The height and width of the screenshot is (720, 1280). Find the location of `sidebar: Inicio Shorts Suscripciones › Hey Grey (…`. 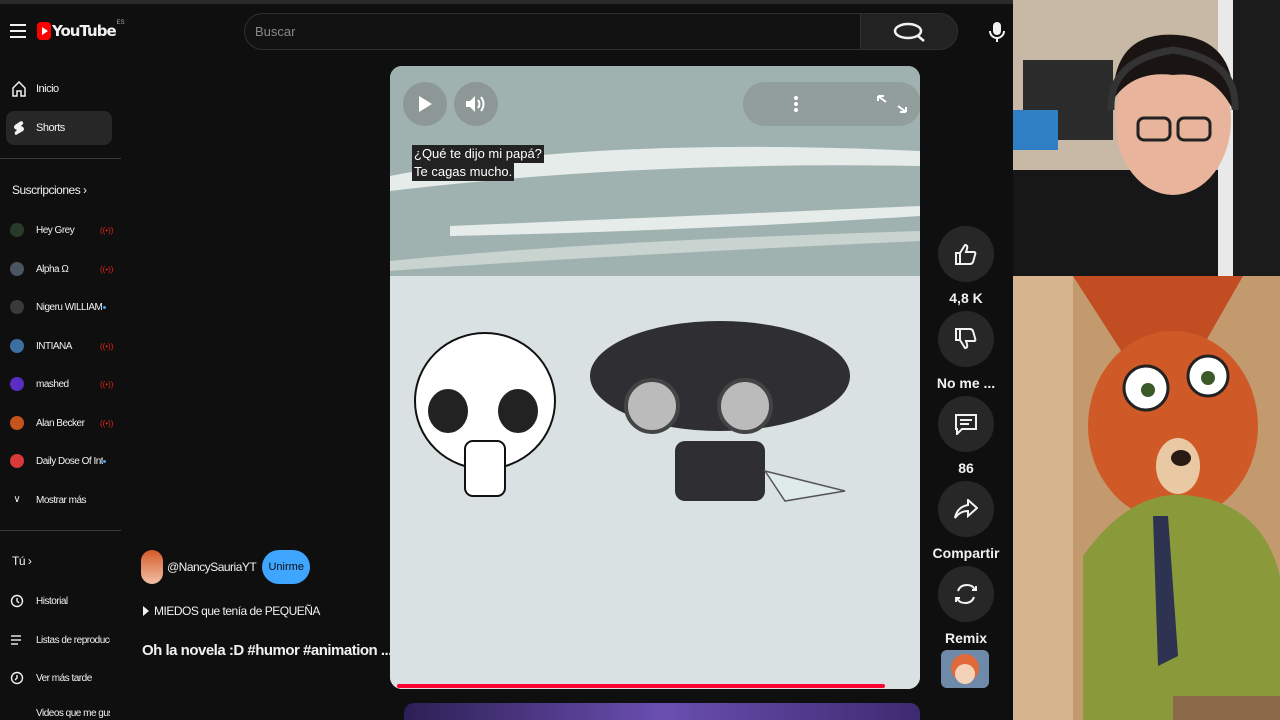

sidebar: Inicio Shorts Suscripciones › Hey Grey (… is located at coordinates (60, 390).